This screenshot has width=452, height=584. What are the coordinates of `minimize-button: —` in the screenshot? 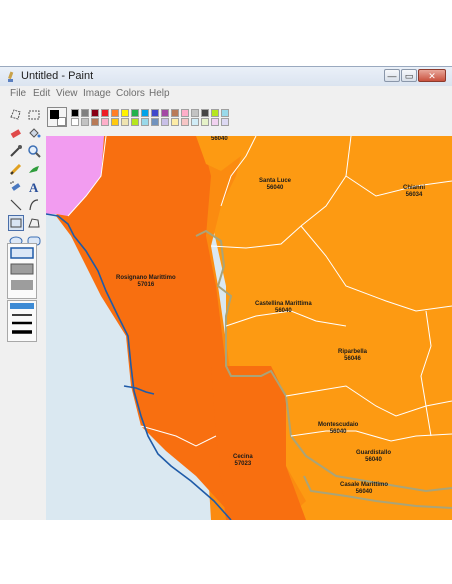 It's located at (392, 75).